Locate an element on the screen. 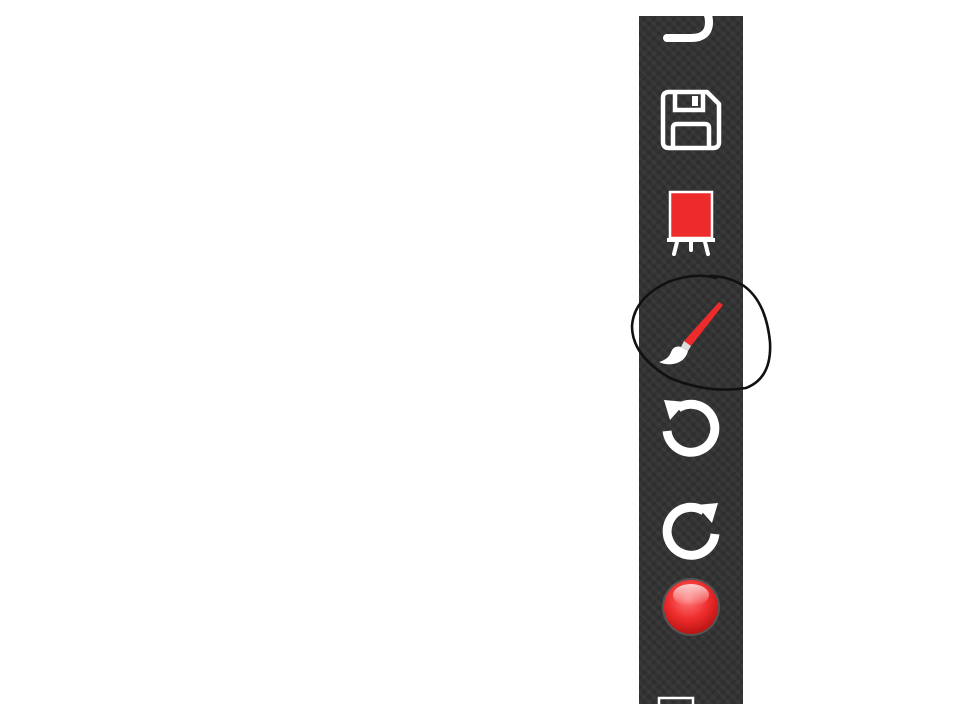  background-color-button is located at coordinates (691, 223).